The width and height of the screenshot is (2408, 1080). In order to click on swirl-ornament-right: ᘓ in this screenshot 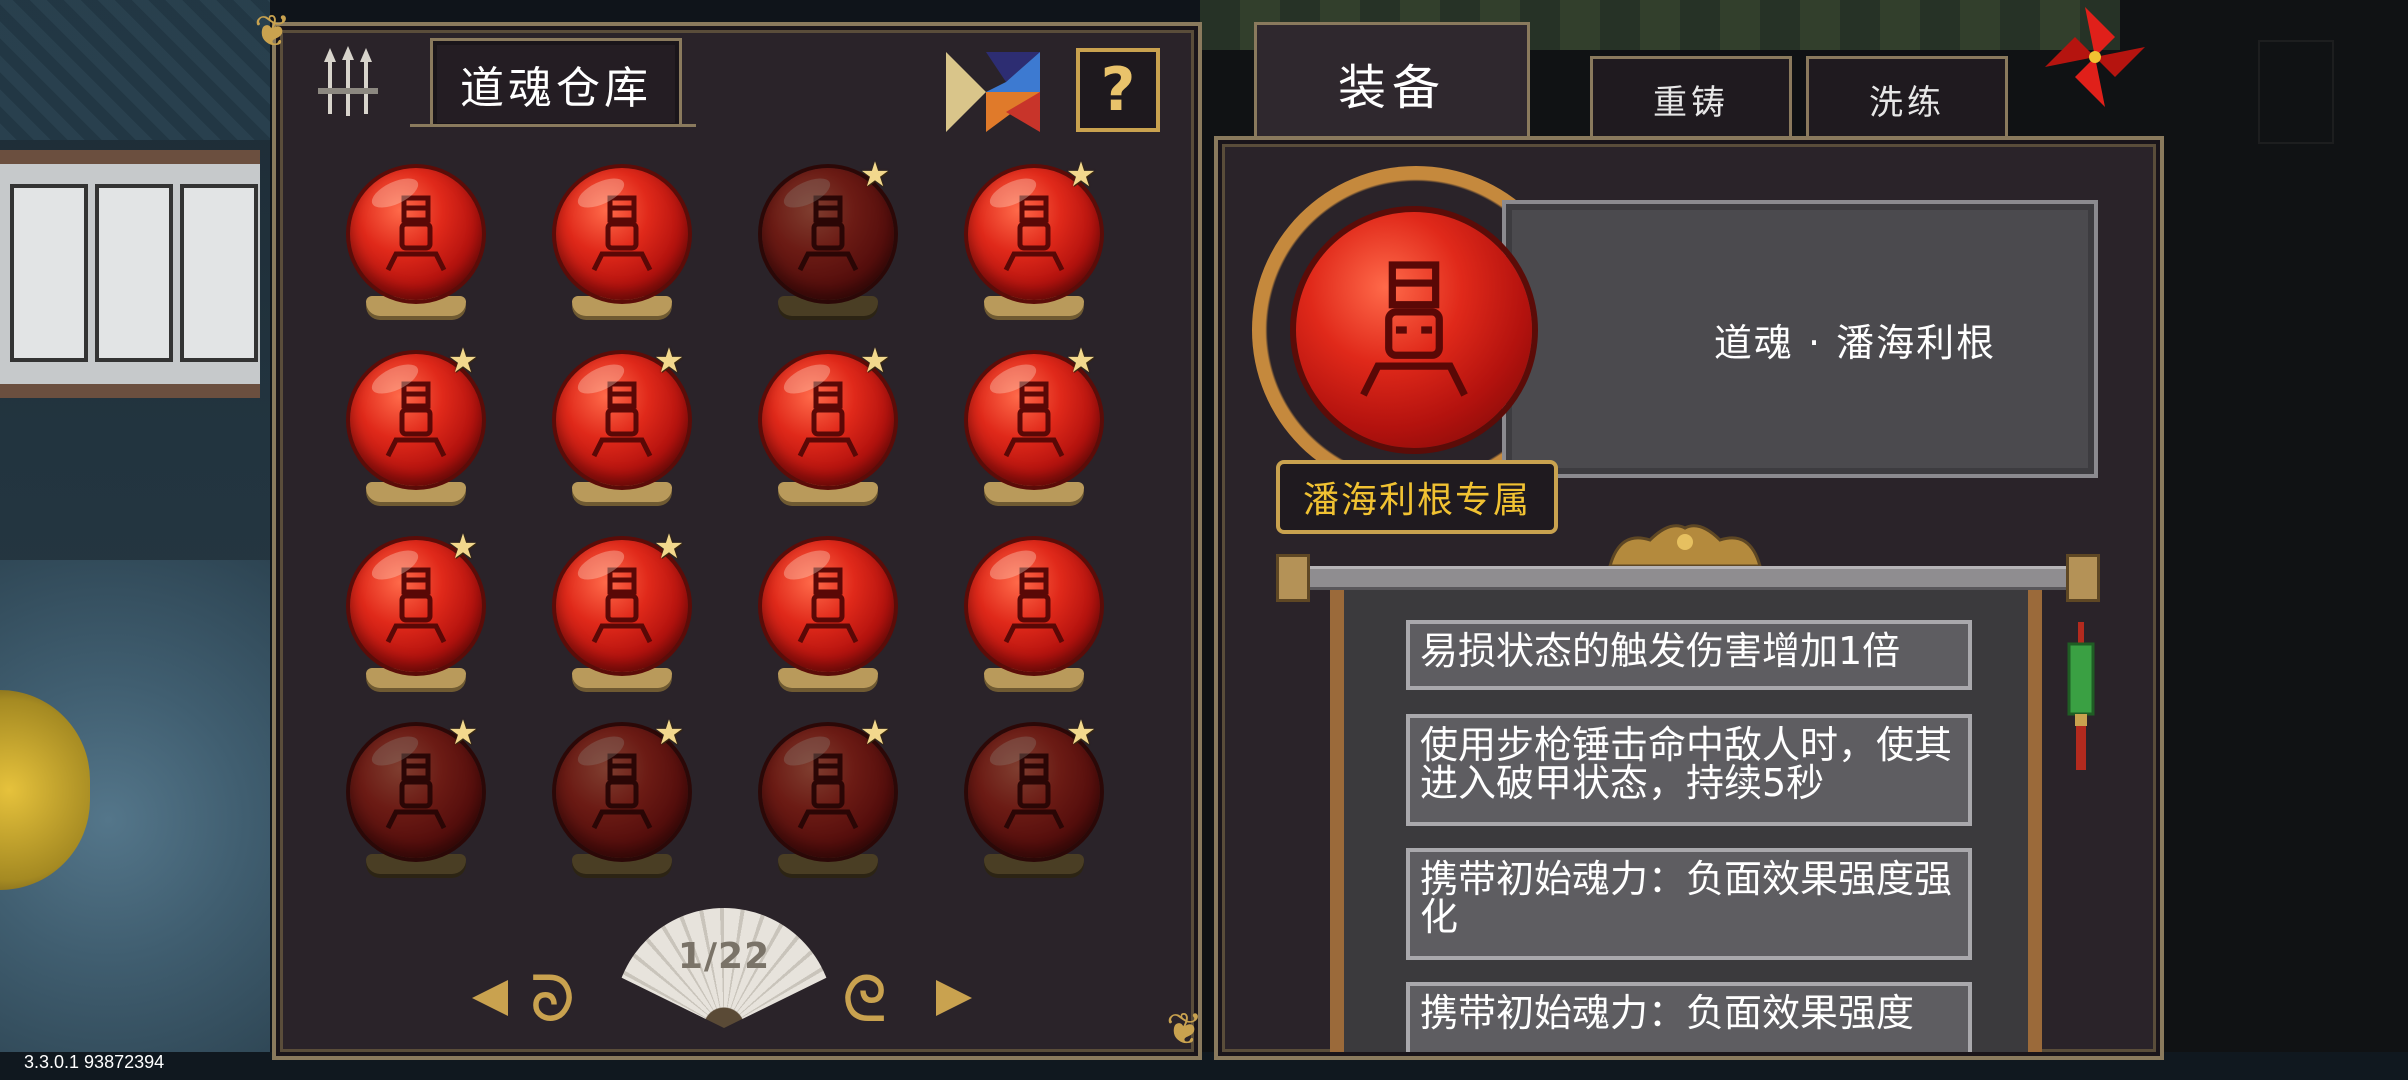, I will do `click(865, 1000)`.